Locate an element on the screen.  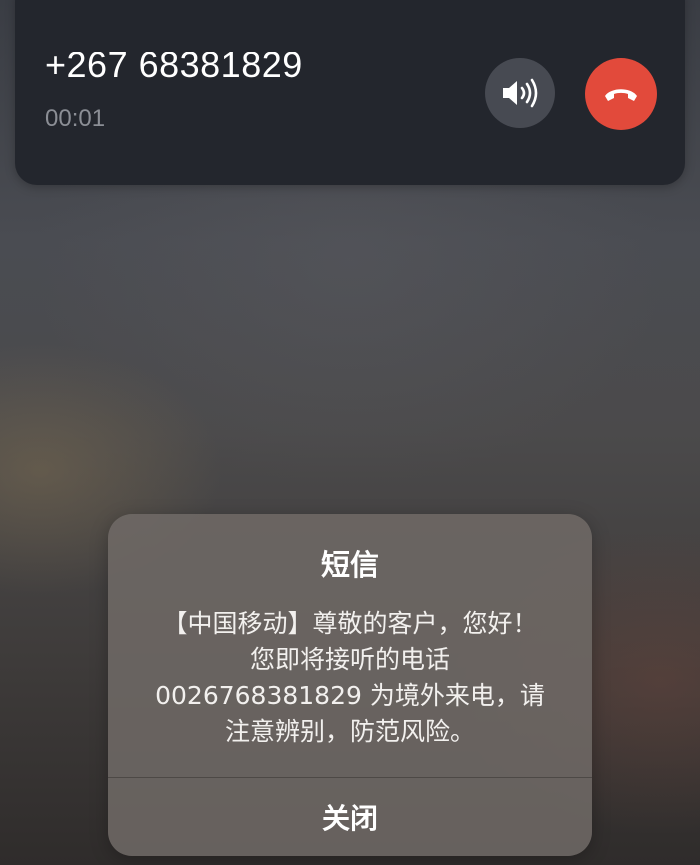
alert-message-line: 您即将接听的电话 is located at coordinates (349, 659).